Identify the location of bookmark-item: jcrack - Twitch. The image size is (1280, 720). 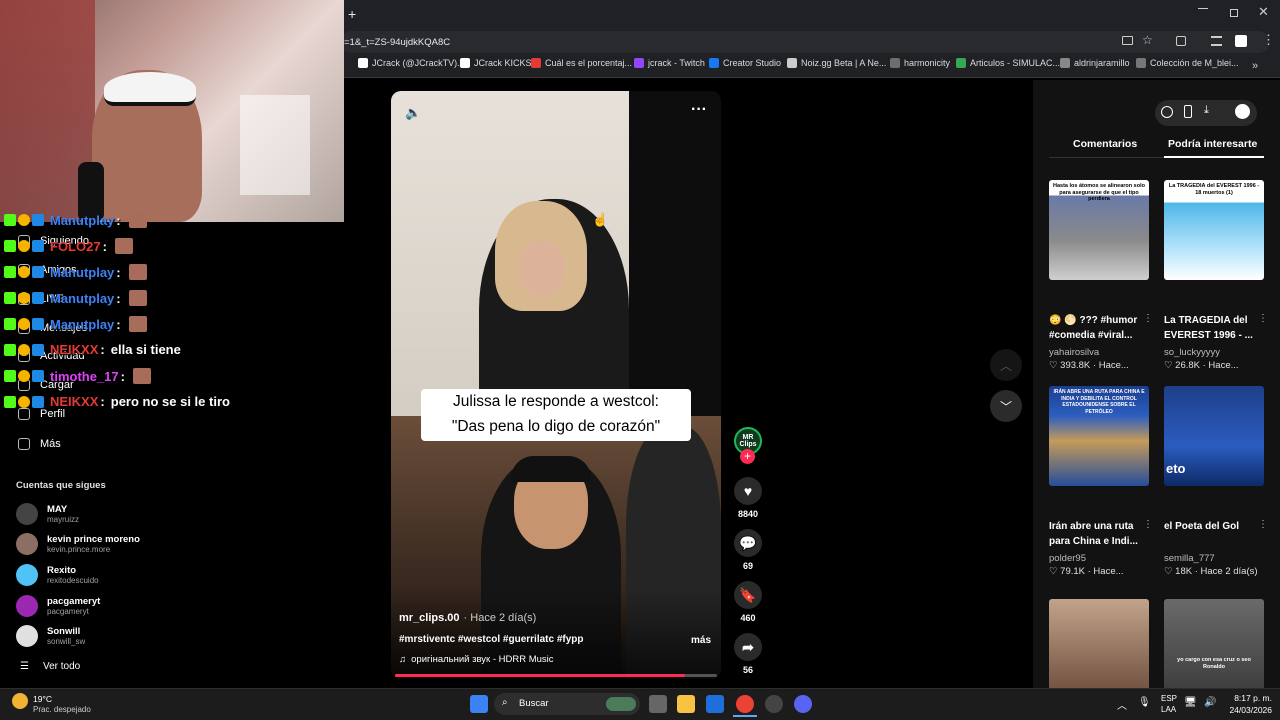
(669, 63).